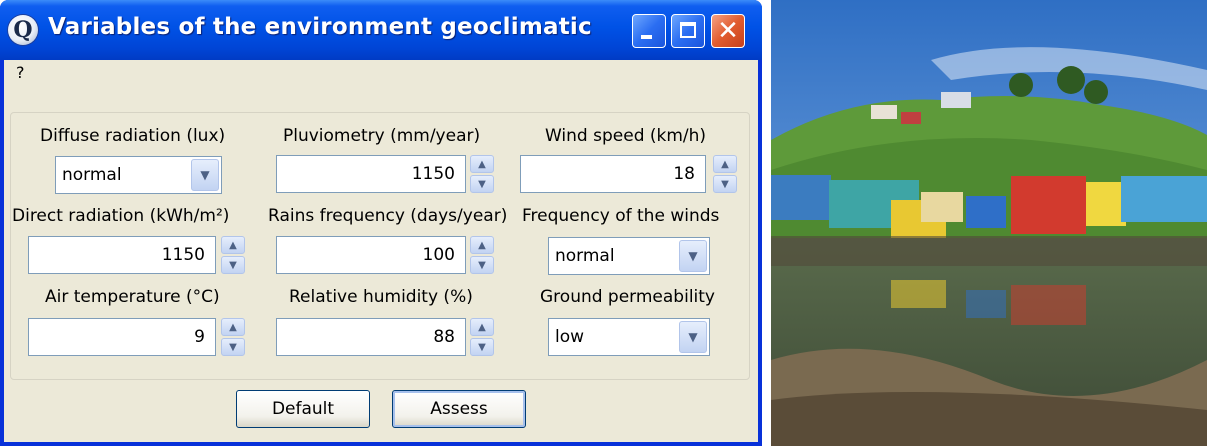  I want to click on wind-speed-input: 18, so click(613, 174).